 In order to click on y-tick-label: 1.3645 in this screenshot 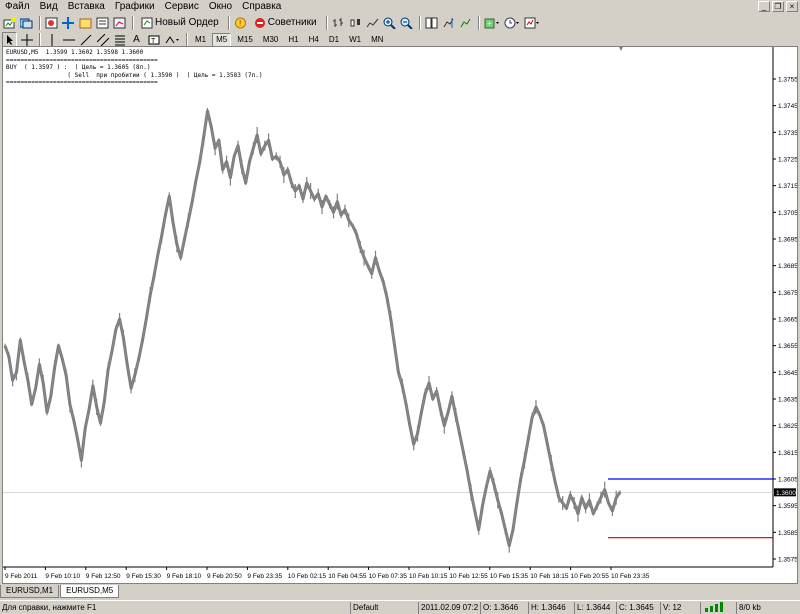, I will do `click(787, 373)`.